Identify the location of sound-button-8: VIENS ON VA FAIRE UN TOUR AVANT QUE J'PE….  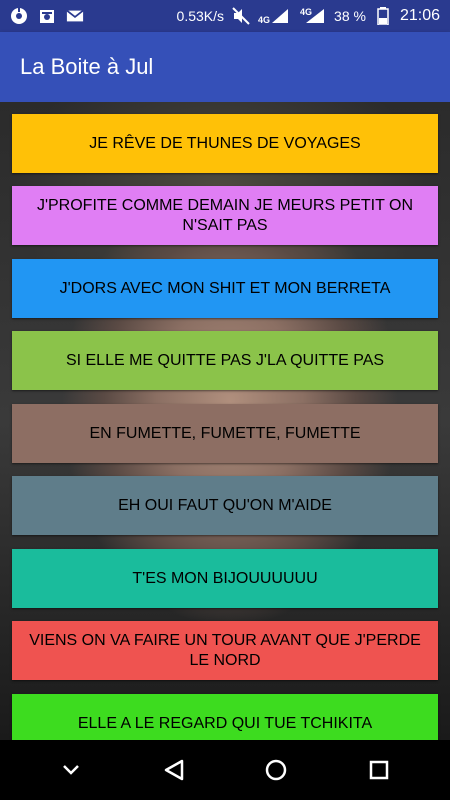
(225, 650).